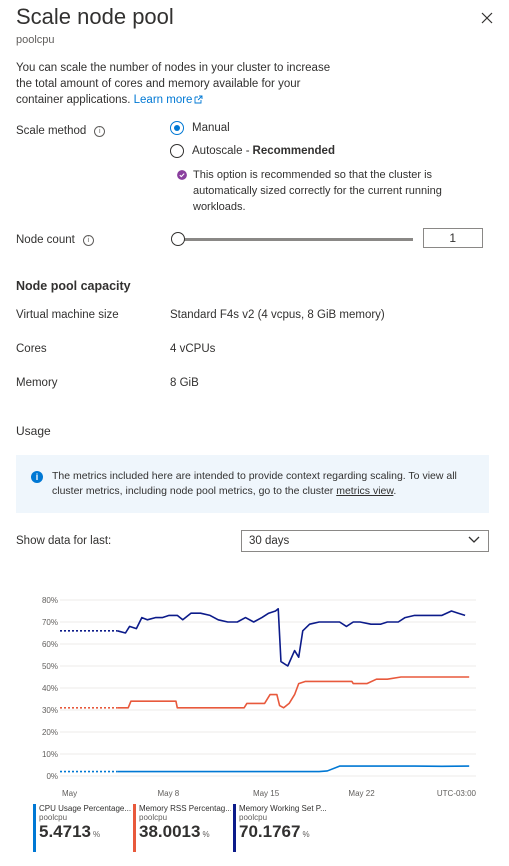  What do you see at coordinates (31, 349) in the screenshot?
I see `cores-label: Cores` at bounding box center [31, 349].